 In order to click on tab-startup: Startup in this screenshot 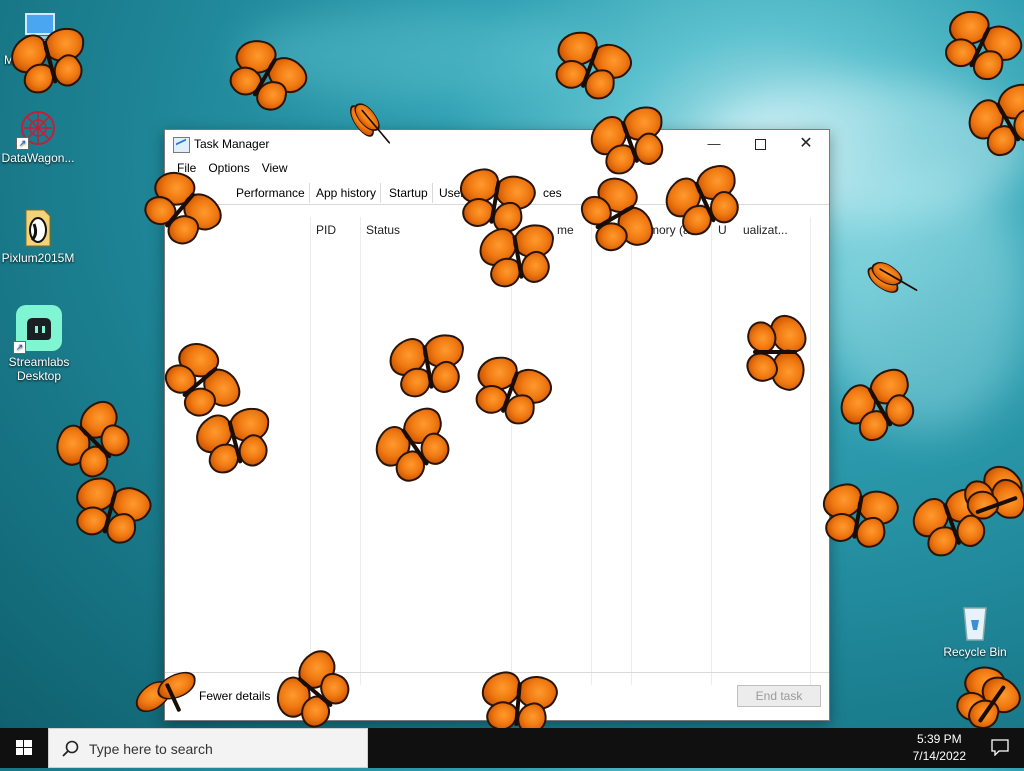, I will do `click(409, 193)`.